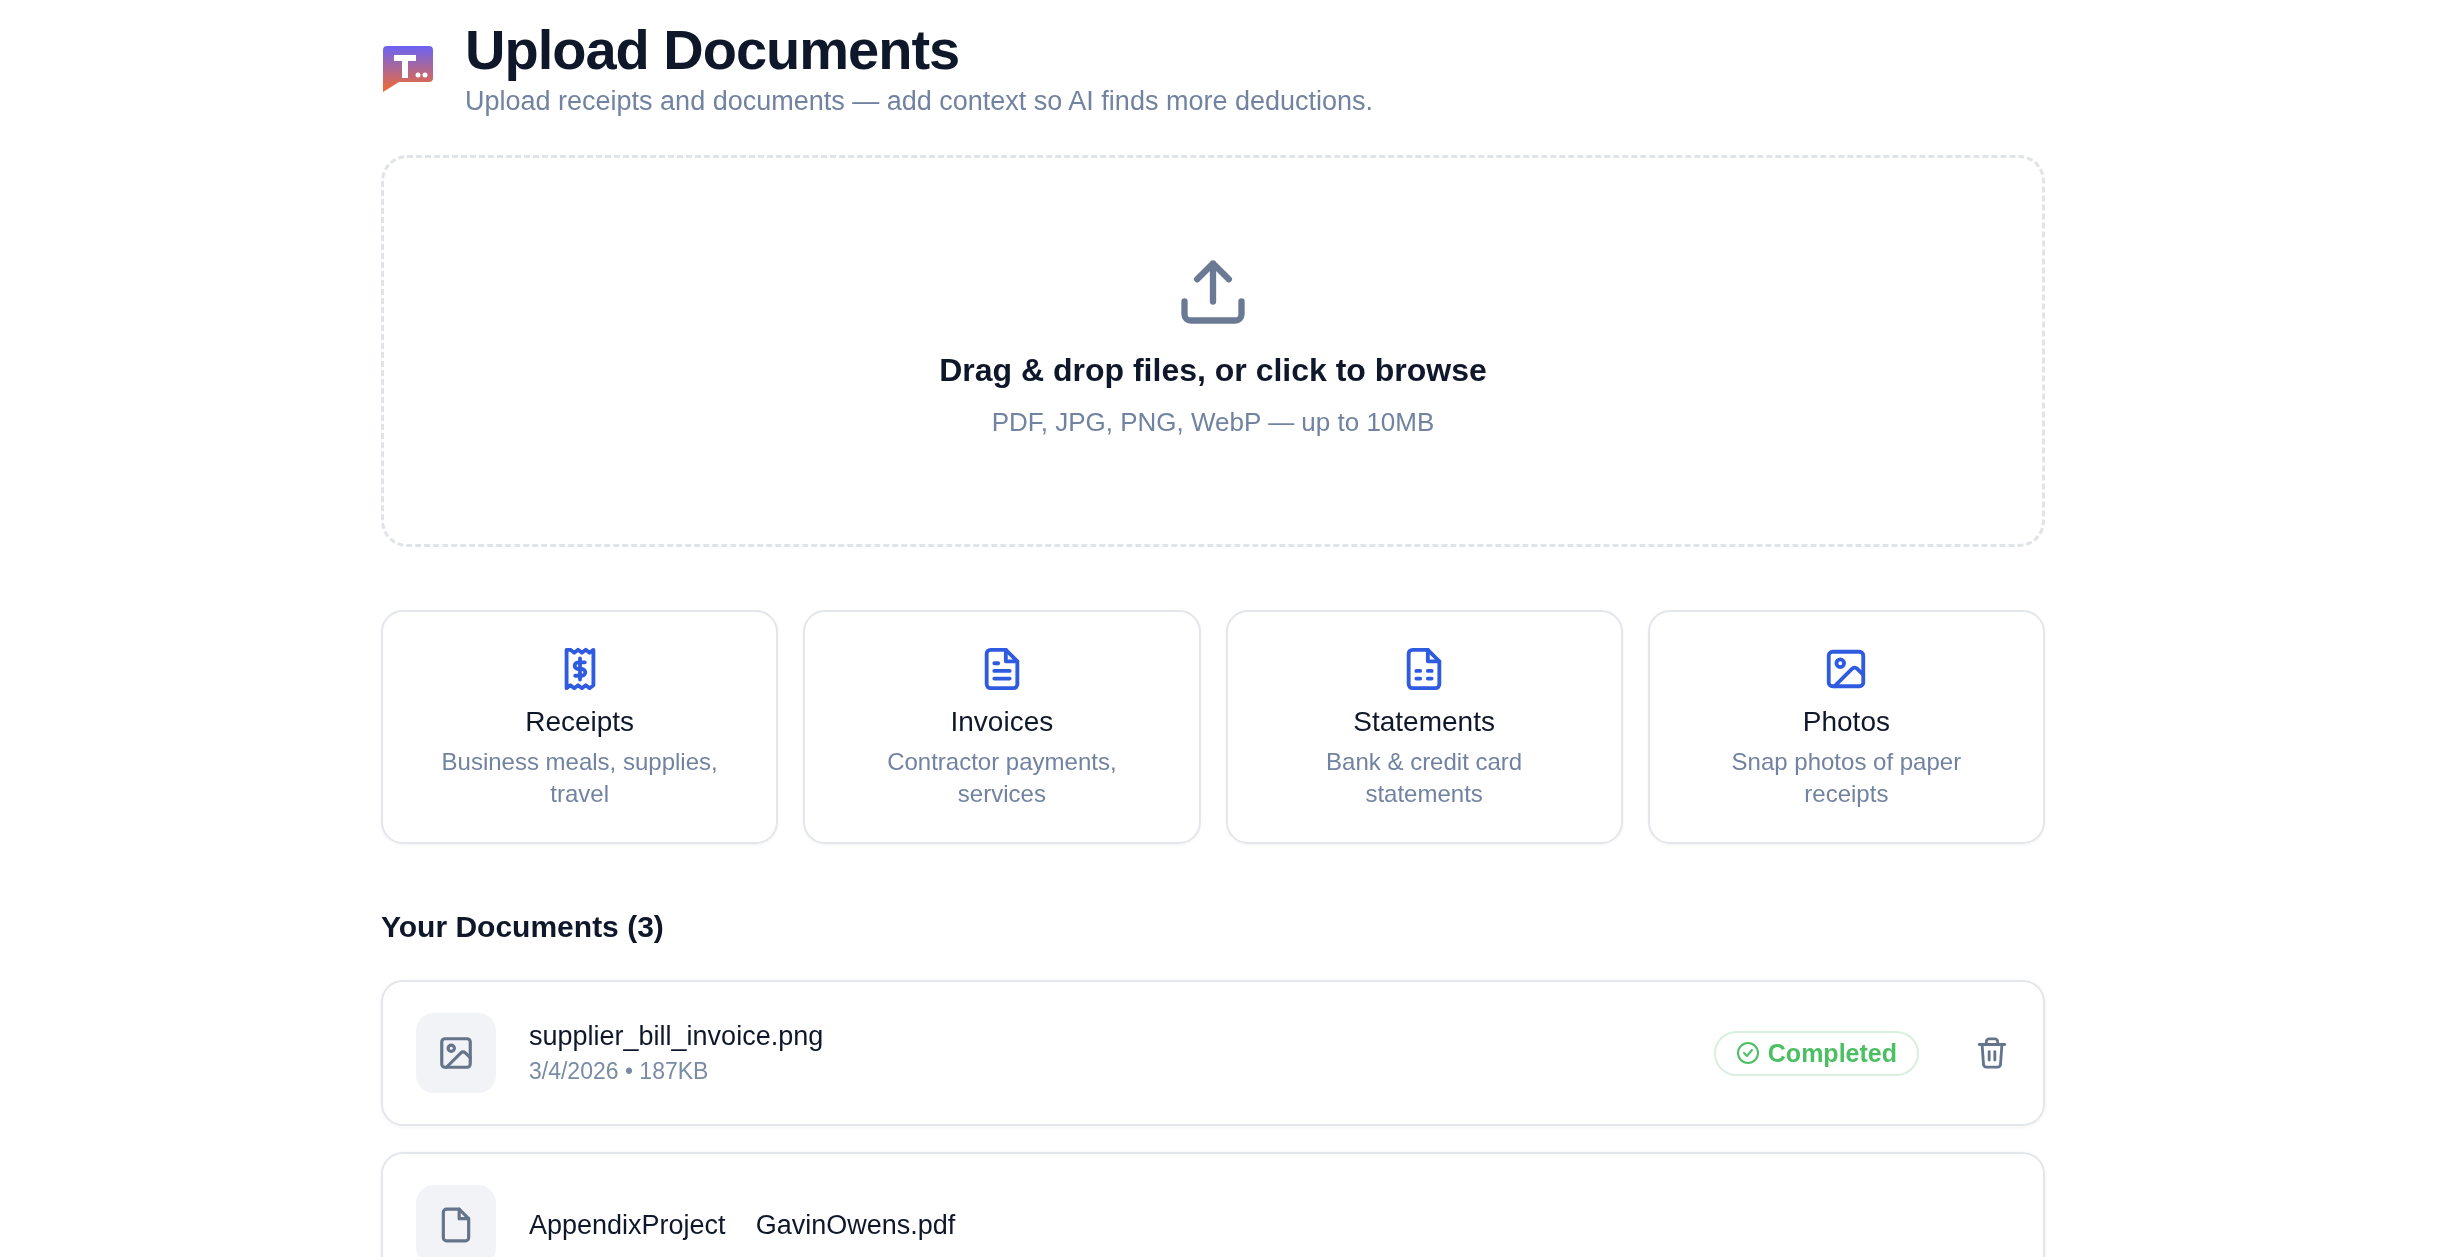  I want to click on card-title: Invoices, so click(1002, 722).